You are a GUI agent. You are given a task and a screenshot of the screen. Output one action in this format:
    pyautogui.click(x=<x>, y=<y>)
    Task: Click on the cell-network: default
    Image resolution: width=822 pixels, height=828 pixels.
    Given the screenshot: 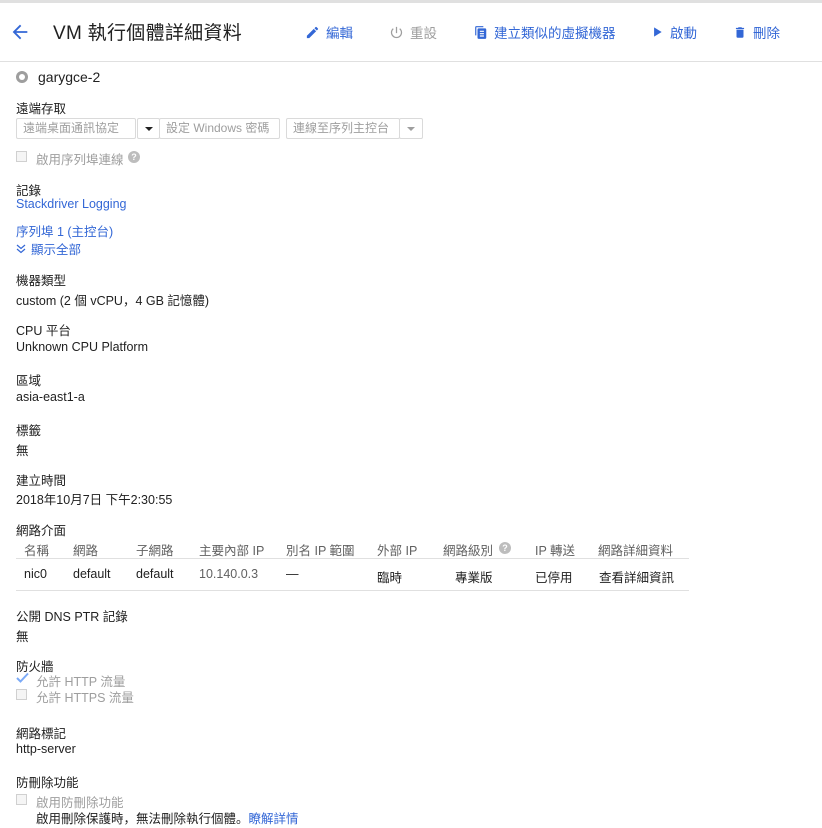 What is the action you would take?
    pyautogui.click(x=92, y=574)
    